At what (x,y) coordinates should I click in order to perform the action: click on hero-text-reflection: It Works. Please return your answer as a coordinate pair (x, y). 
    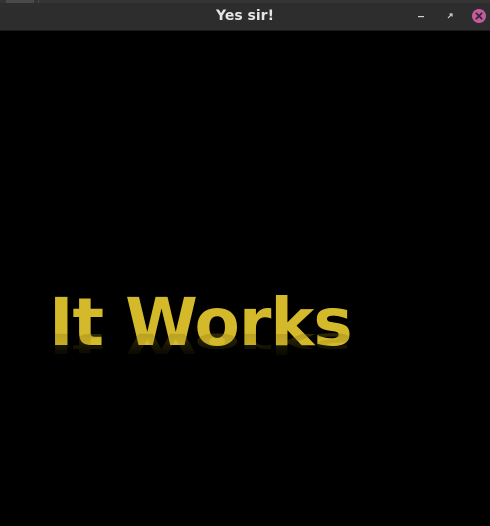
    Looking at the image, I should click on (200, 343).